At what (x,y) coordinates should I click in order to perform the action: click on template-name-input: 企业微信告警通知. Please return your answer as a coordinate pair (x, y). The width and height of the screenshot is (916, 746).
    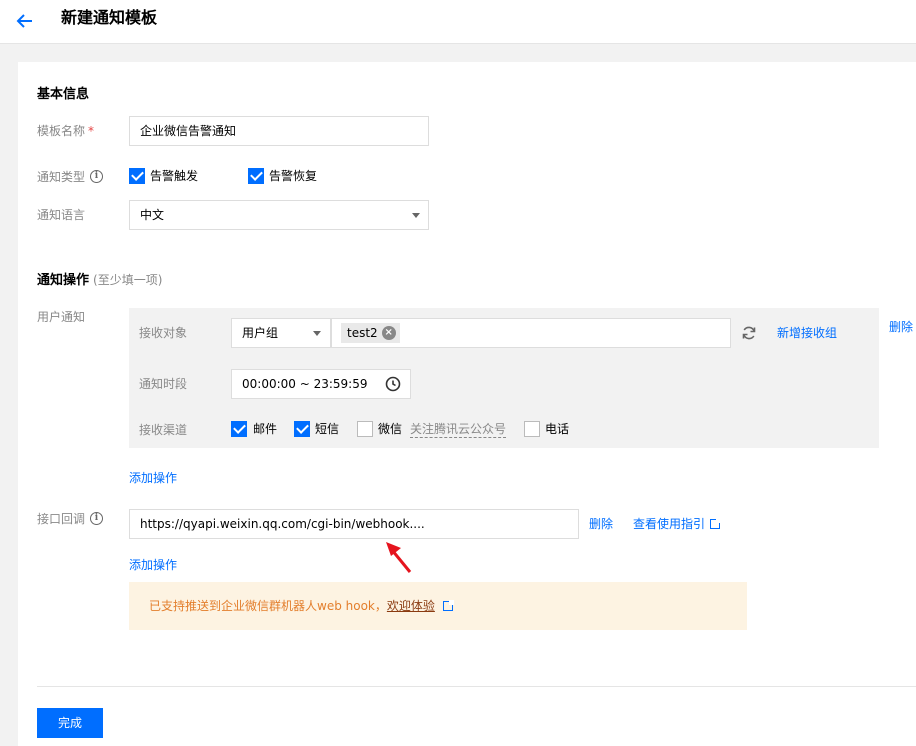
    Looking at the image, I should click on (279, 131).